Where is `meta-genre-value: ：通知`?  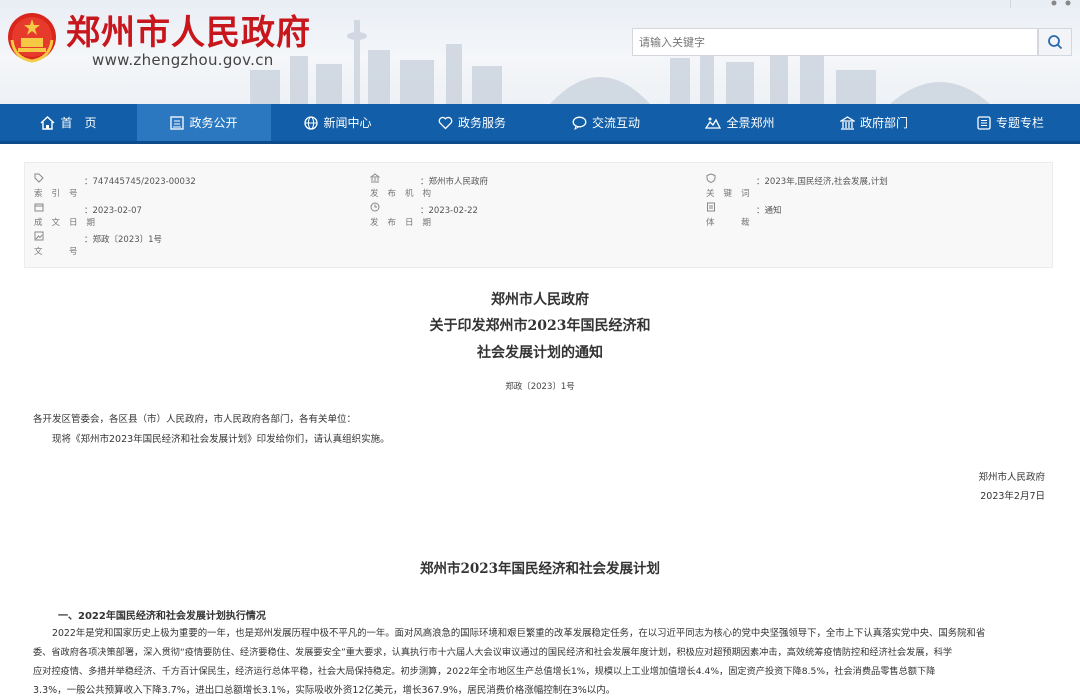
meta-genre-value: ：通知 is located at coordinates (769, 211).